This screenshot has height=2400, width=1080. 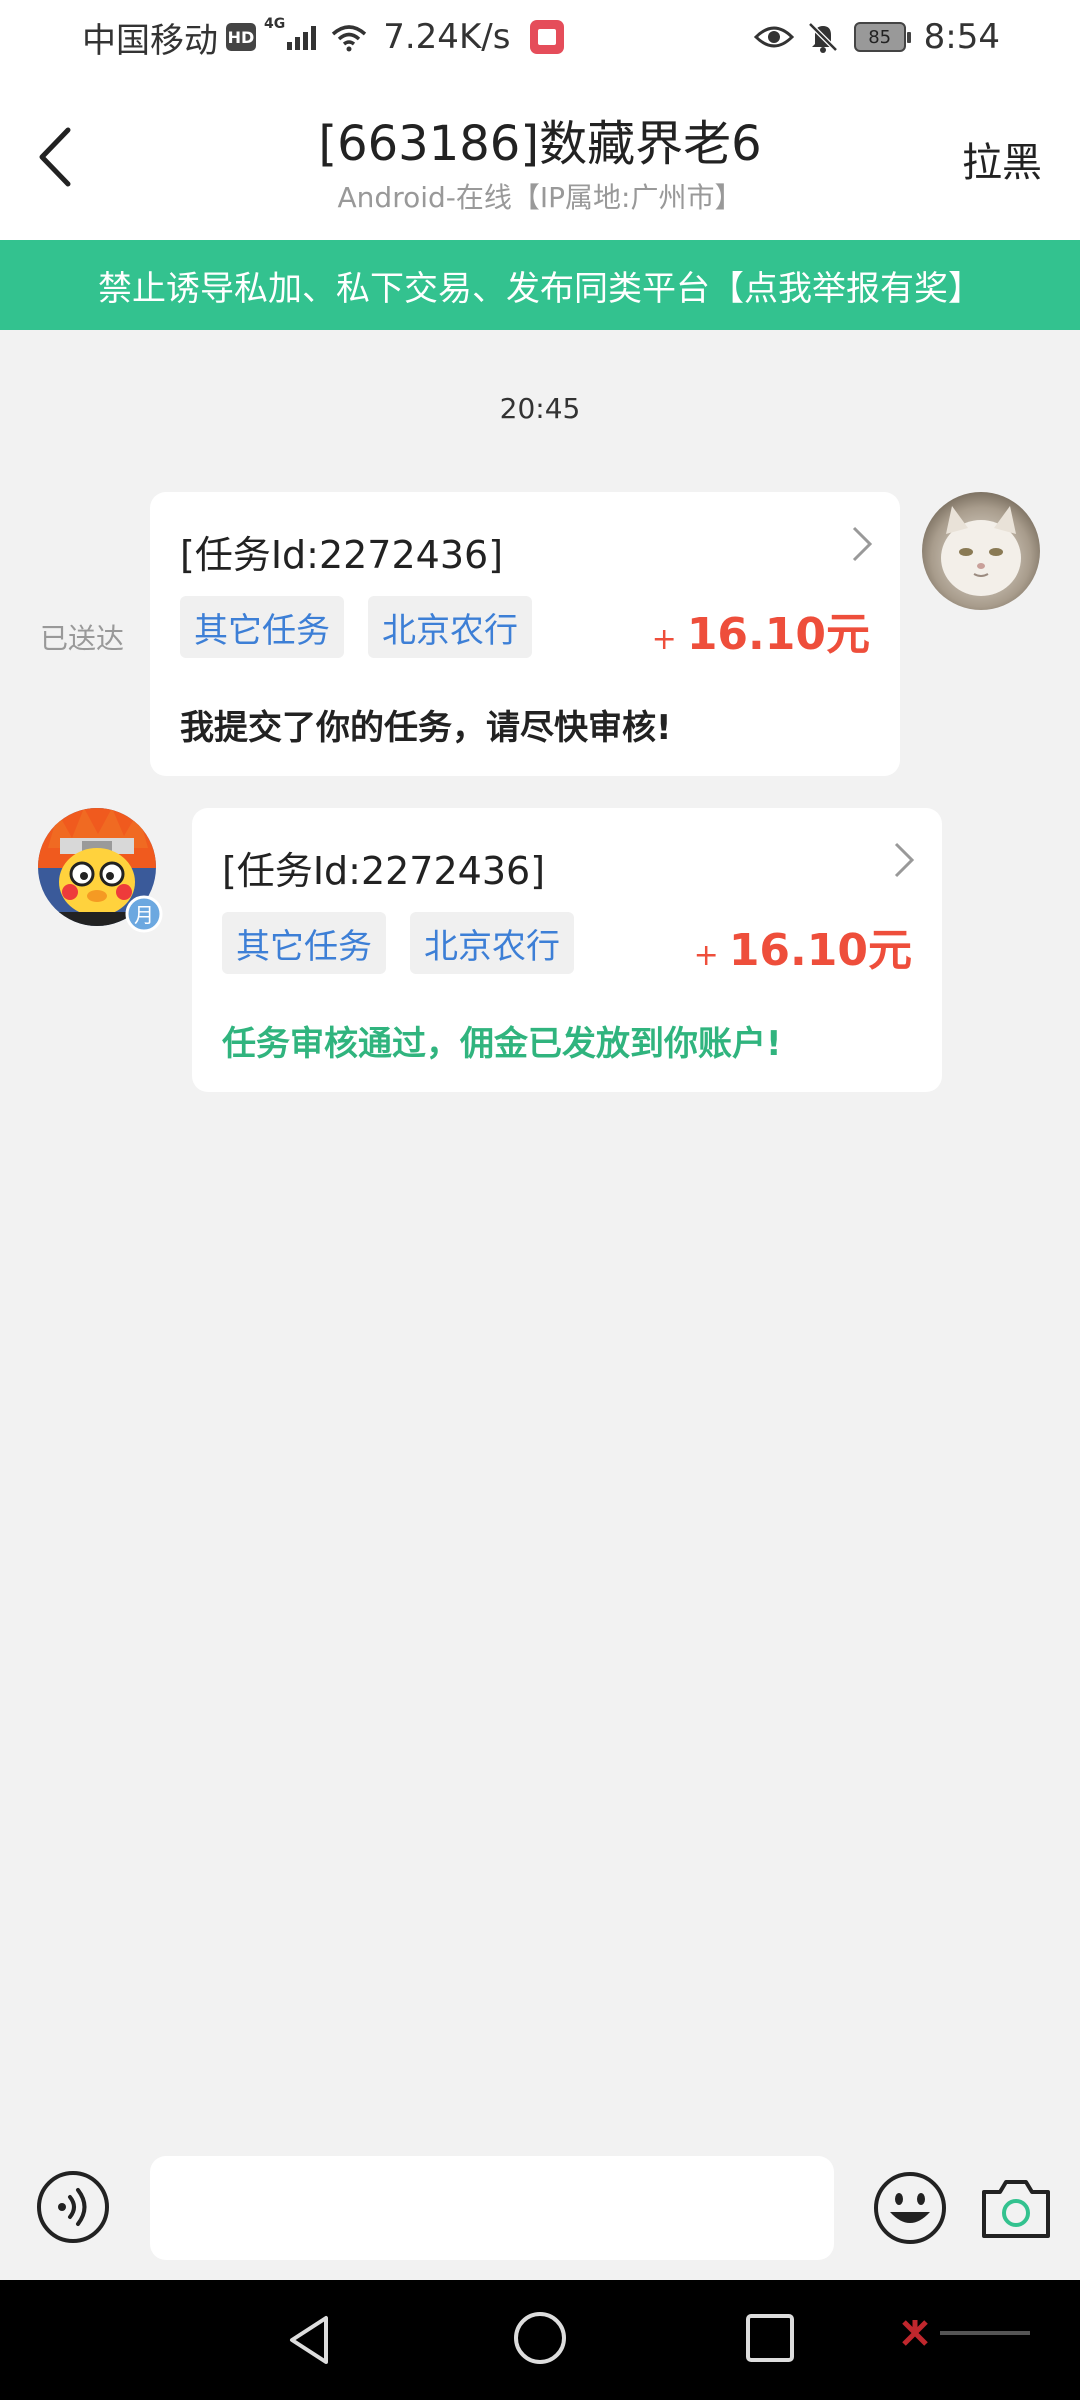 I want to click on status-left: 中国移动 HD 4G 7.24K/s, so click(x=323, y=37).